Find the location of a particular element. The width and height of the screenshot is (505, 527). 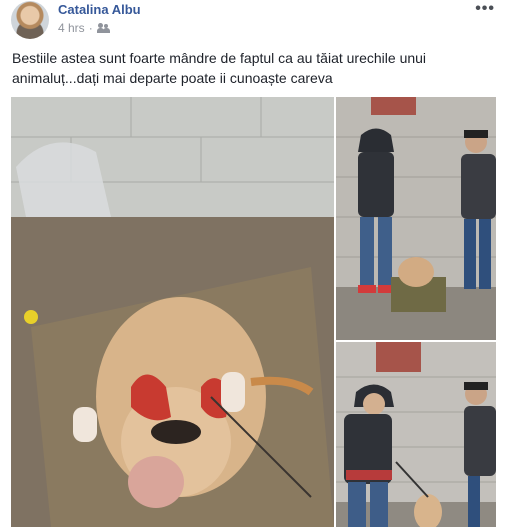

post-timestamp: 4 hrs is located at coordinates (71, 28).